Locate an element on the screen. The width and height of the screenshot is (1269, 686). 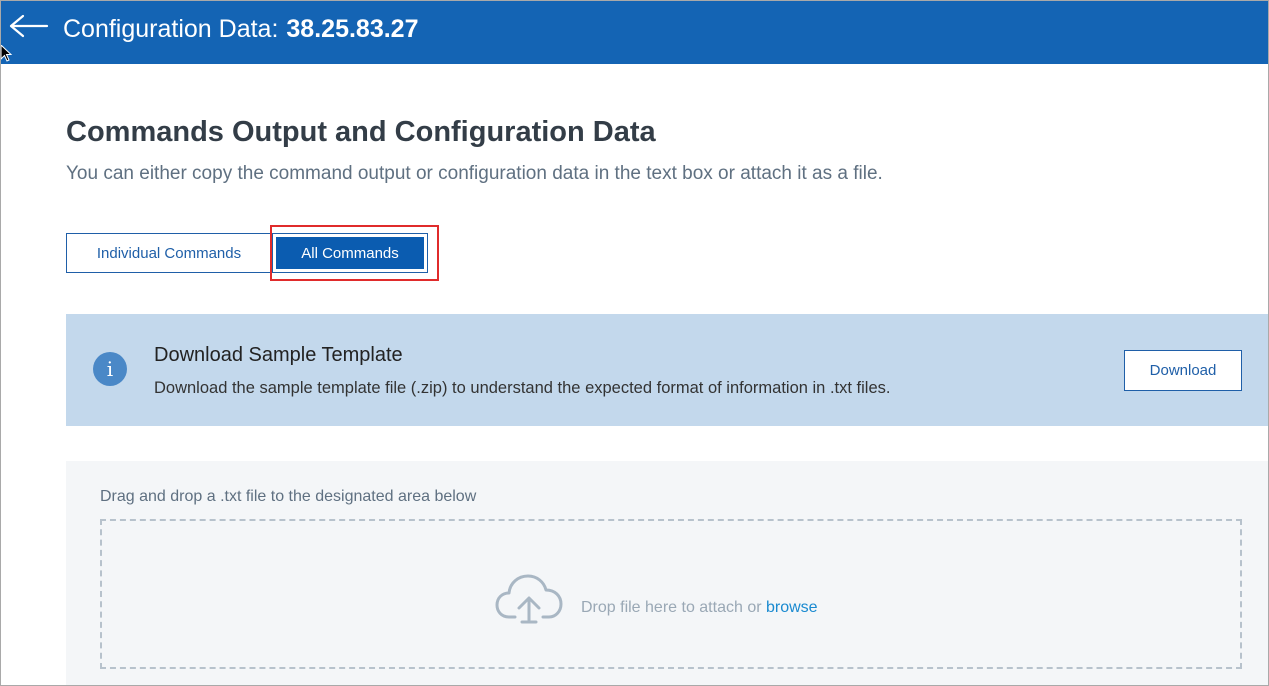
header-title: Configuration Data: 38.25.83.27 is located at coordinates (240, 29).